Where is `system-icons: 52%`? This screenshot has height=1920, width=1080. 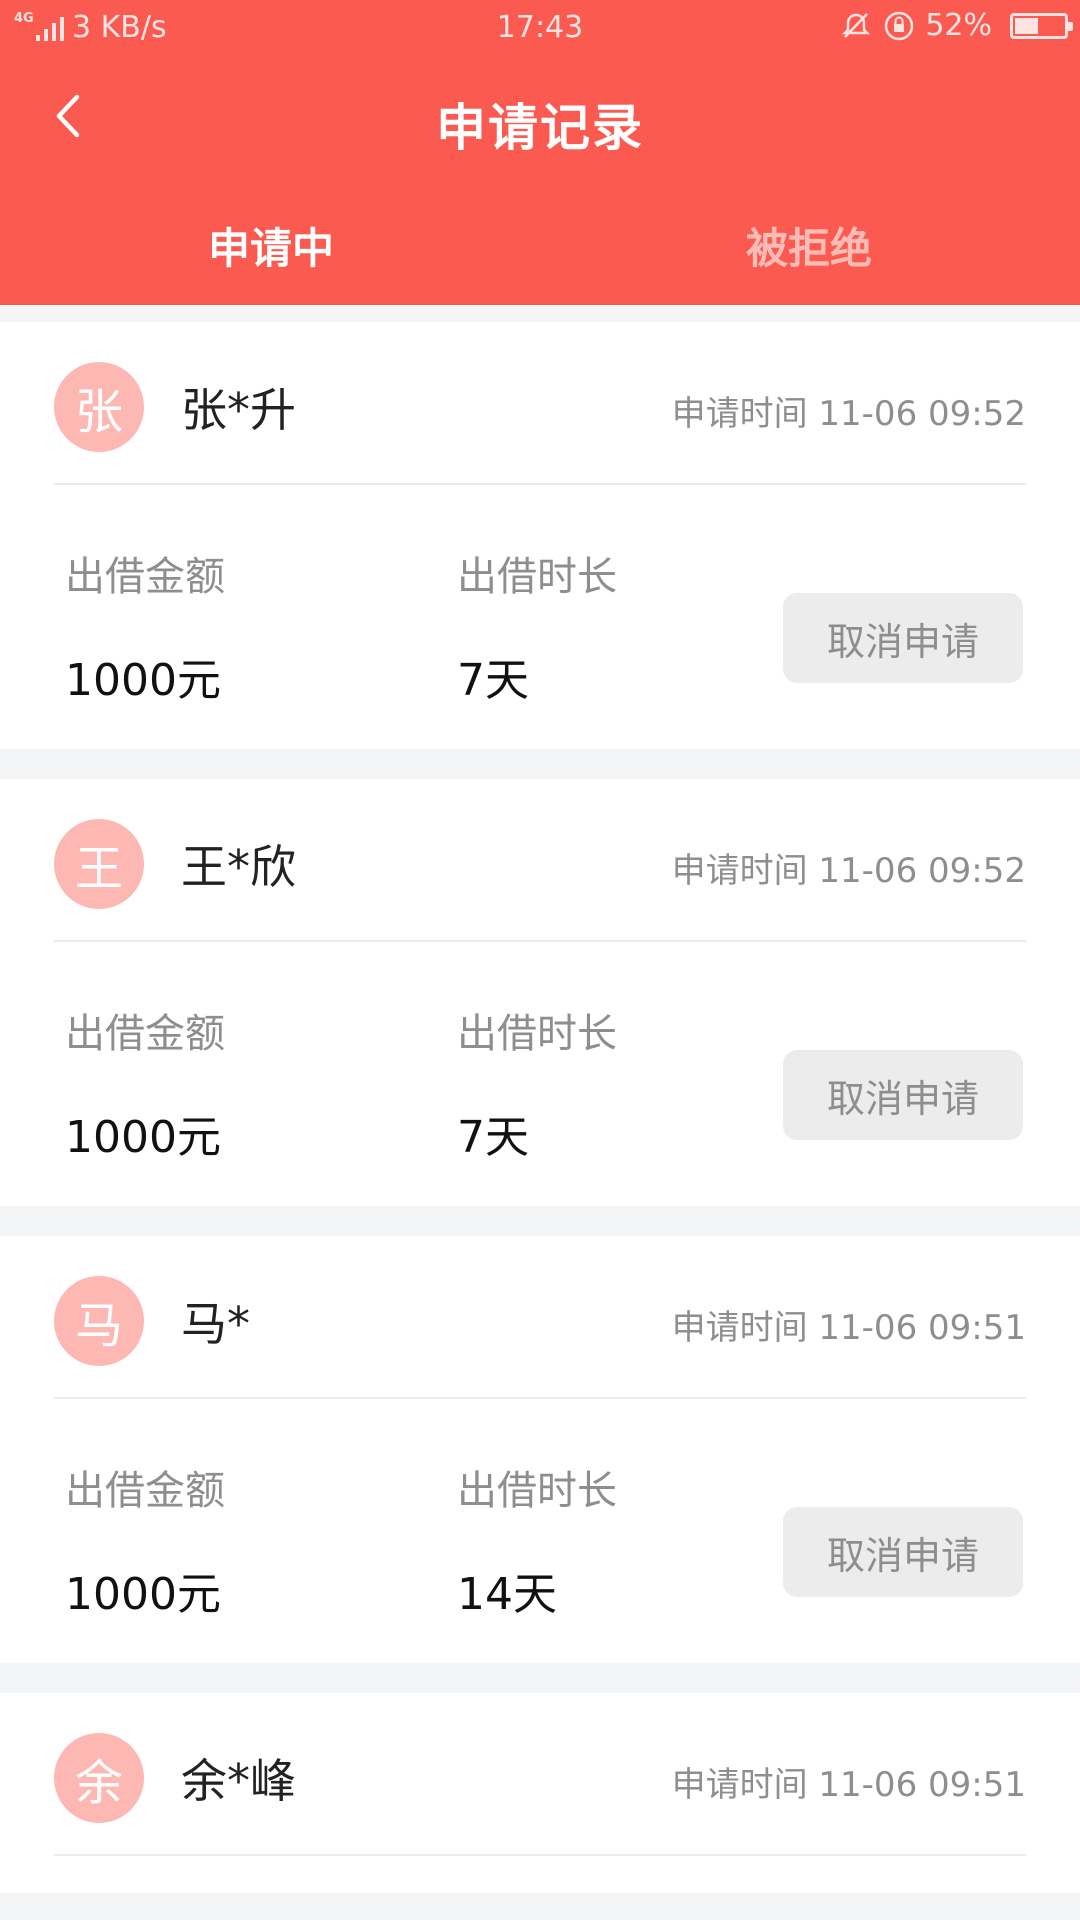 system-icons: 52% is located at coordinates (956, 25).